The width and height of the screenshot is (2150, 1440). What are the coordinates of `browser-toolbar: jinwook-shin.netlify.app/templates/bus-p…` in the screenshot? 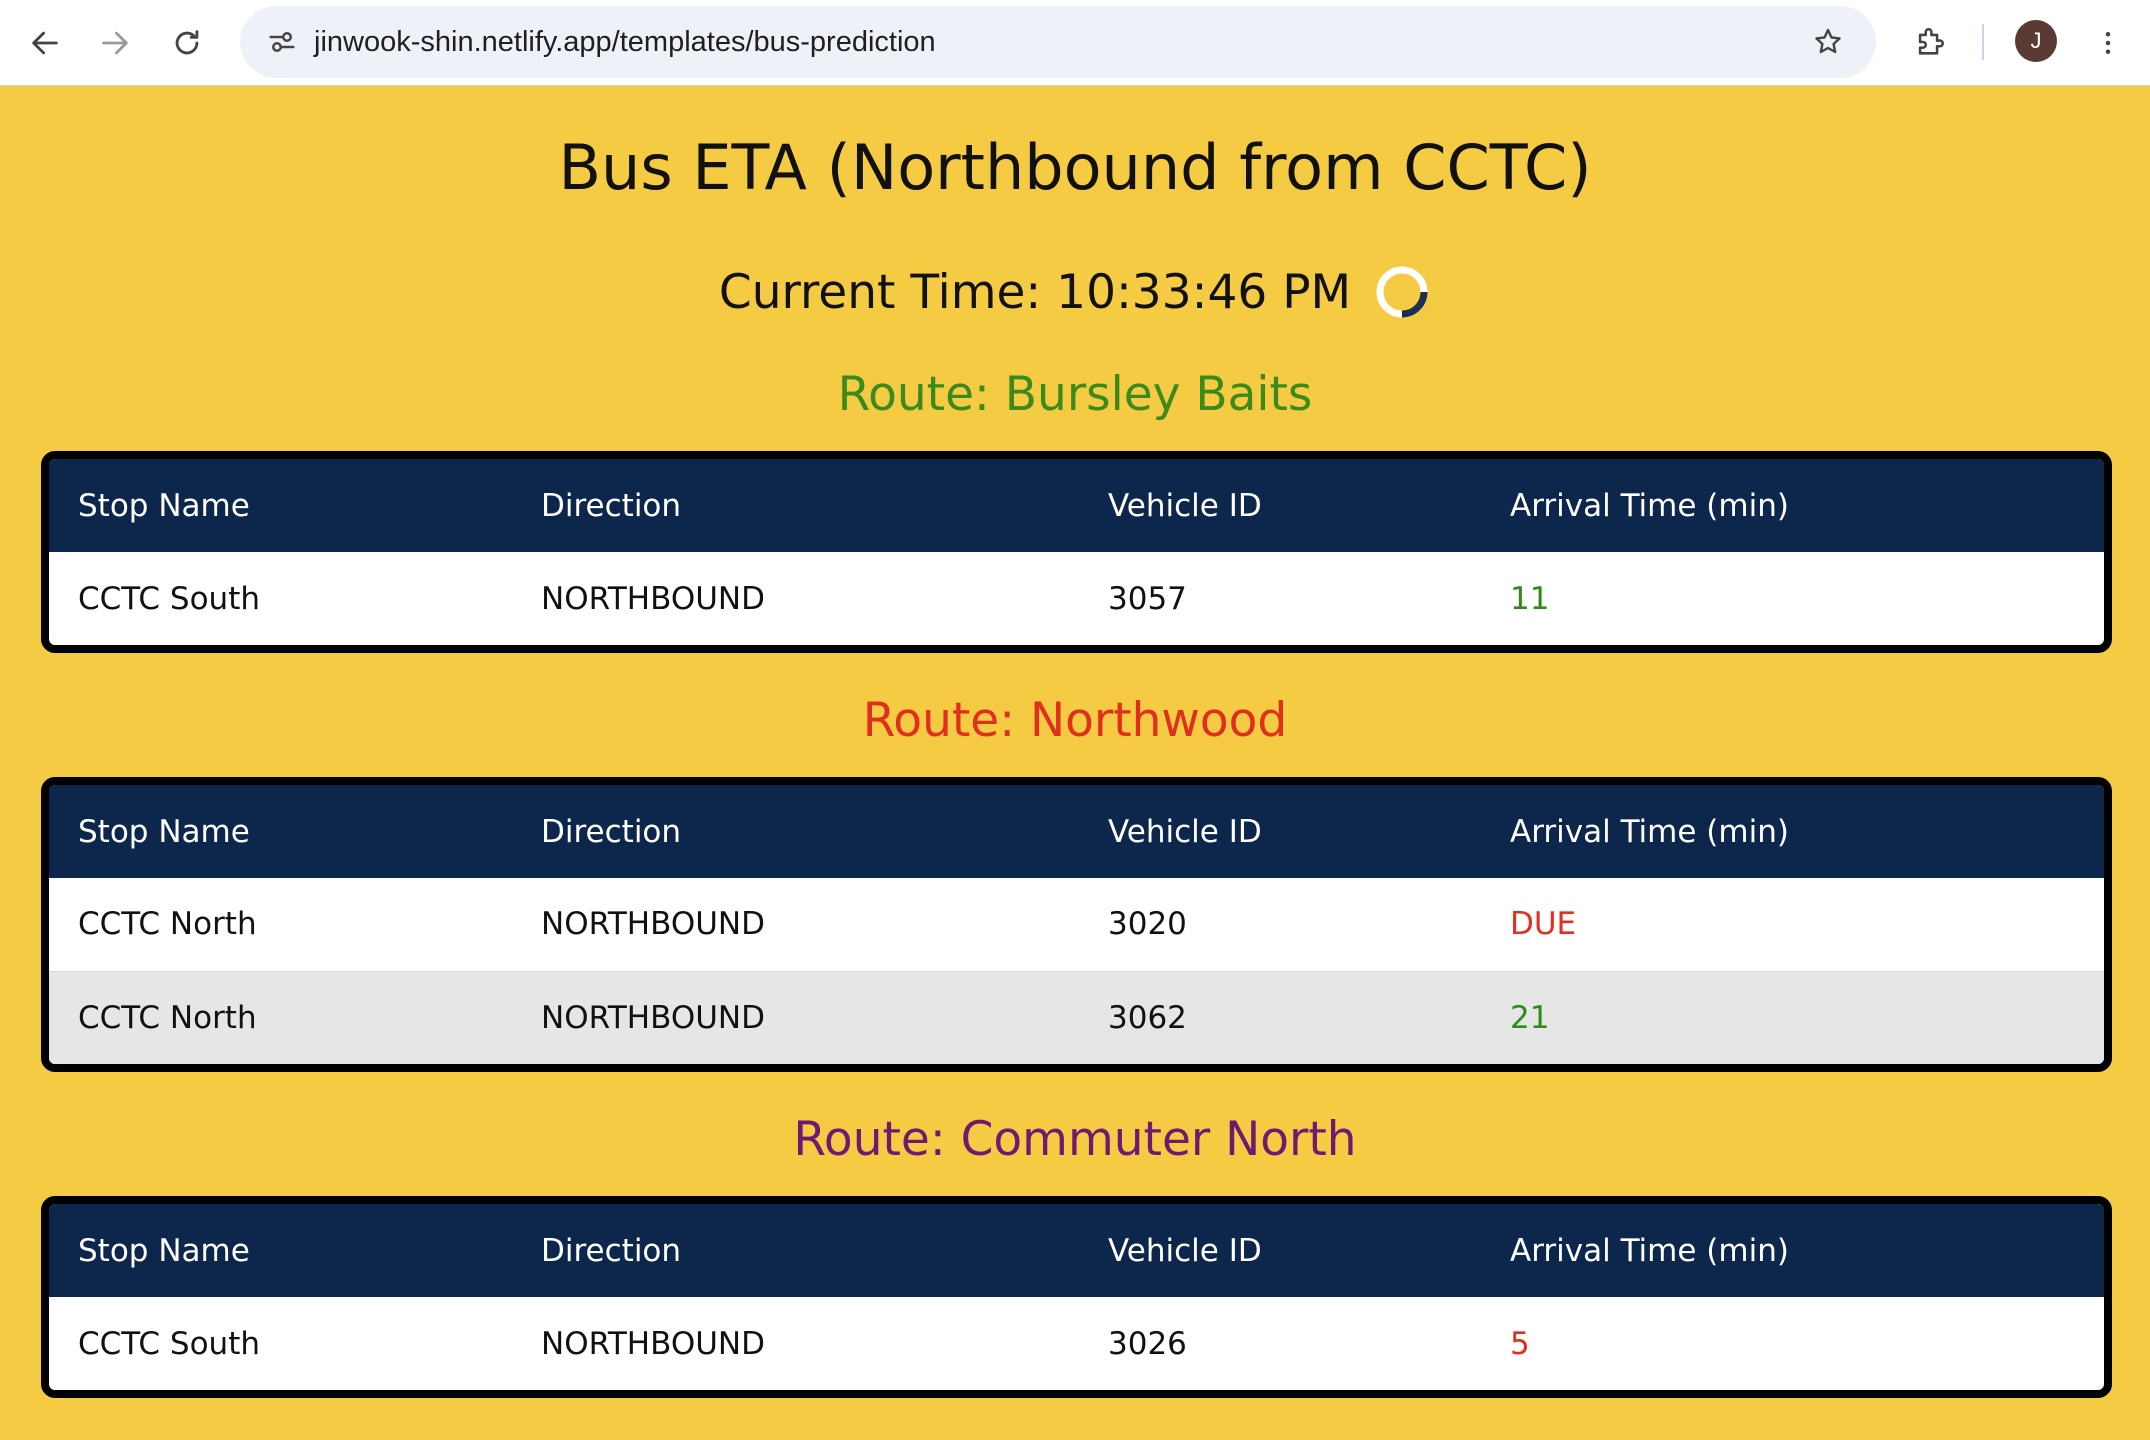 It's located at (1075, 43).